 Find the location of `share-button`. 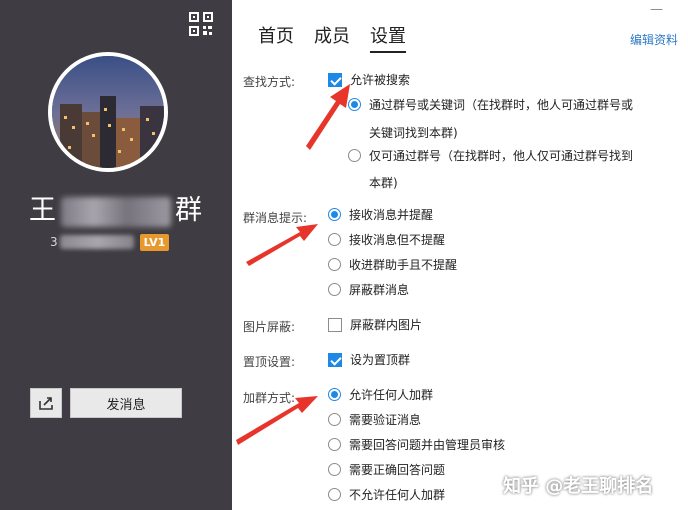

share-button is located at coordinates (46, 403).